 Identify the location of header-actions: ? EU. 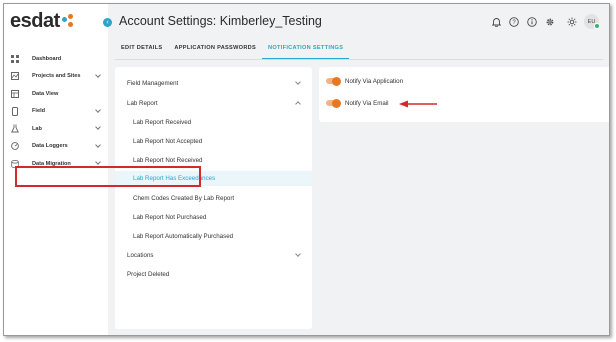
(541, 21).